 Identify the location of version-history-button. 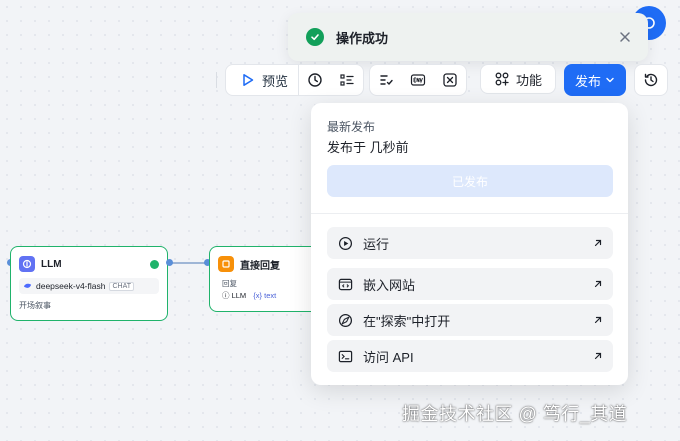
(651, 80).